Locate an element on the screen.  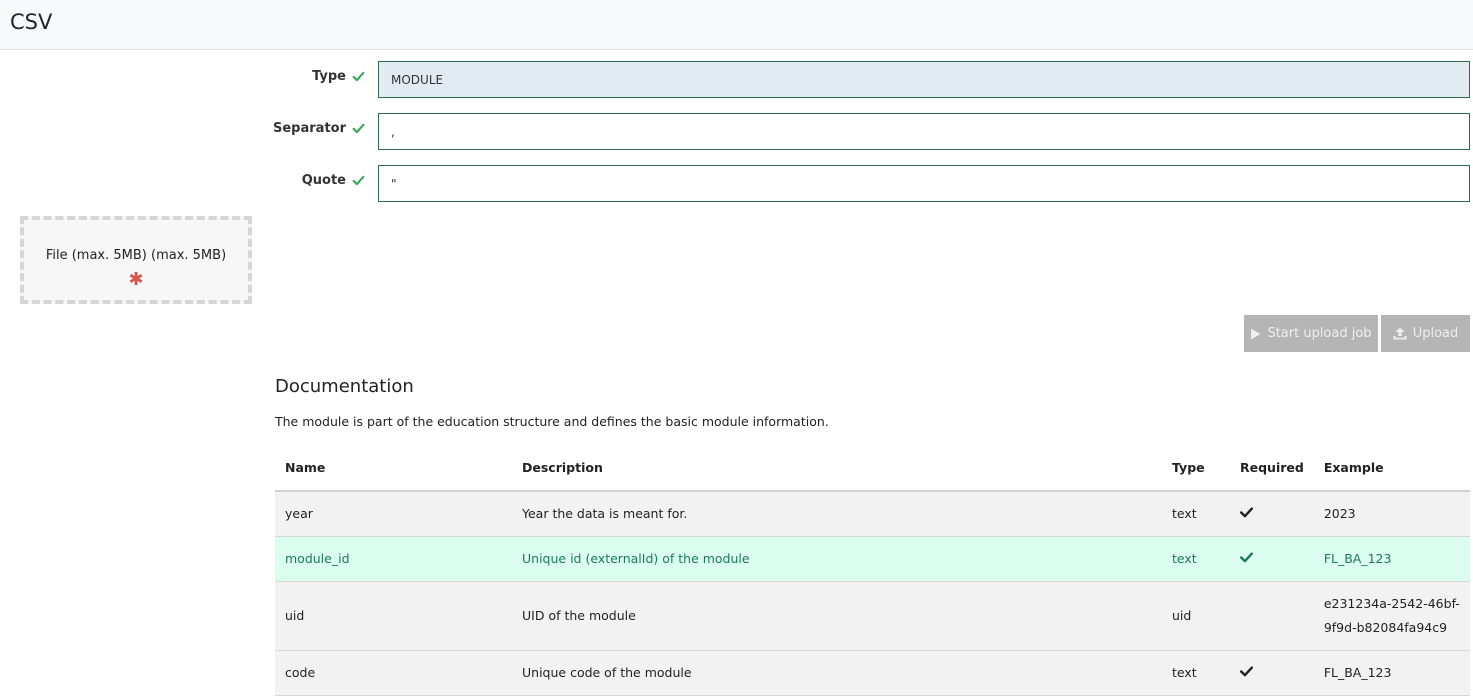
start-upload-job-label: Start upload job is located at coordinates (1319, 333).